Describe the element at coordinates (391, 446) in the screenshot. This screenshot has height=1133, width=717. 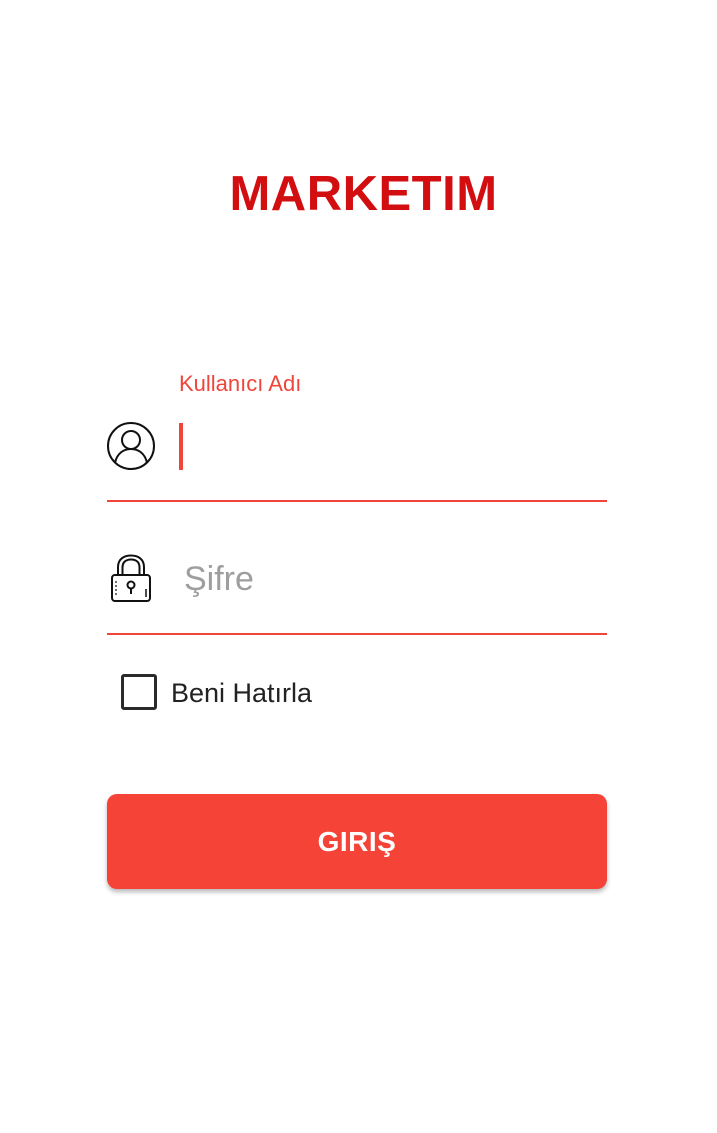
I see `username-input` at that location.